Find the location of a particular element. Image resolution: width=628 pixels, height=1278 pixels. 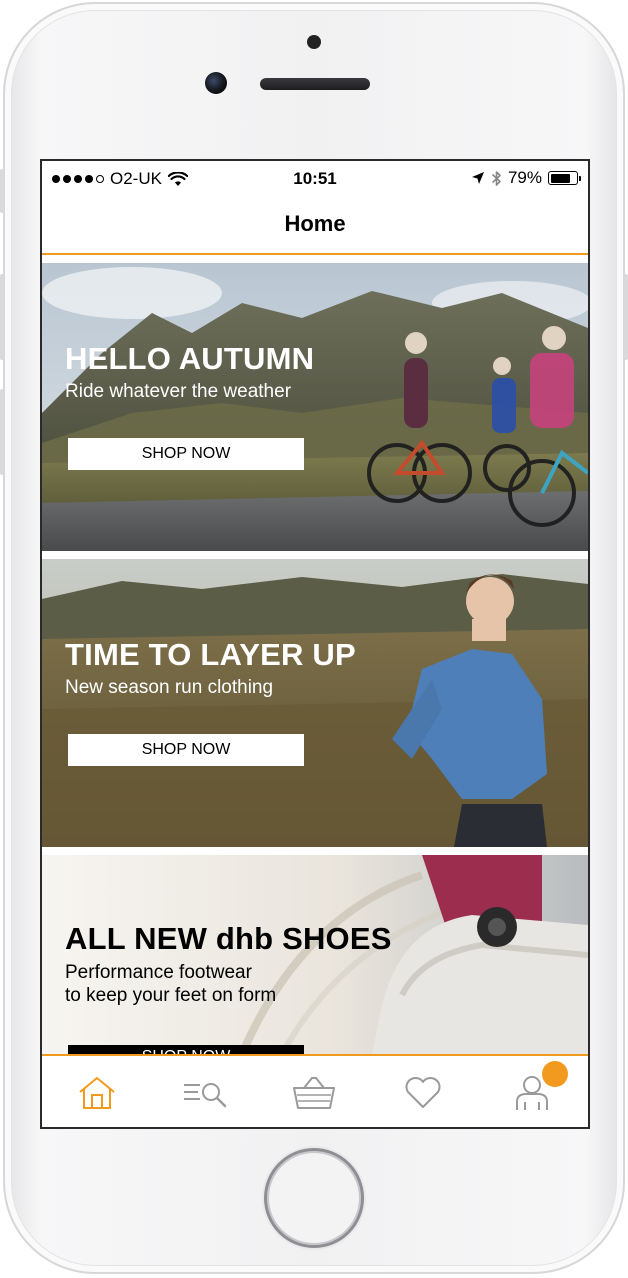

mute-switch is located at coordinates (2, 191).